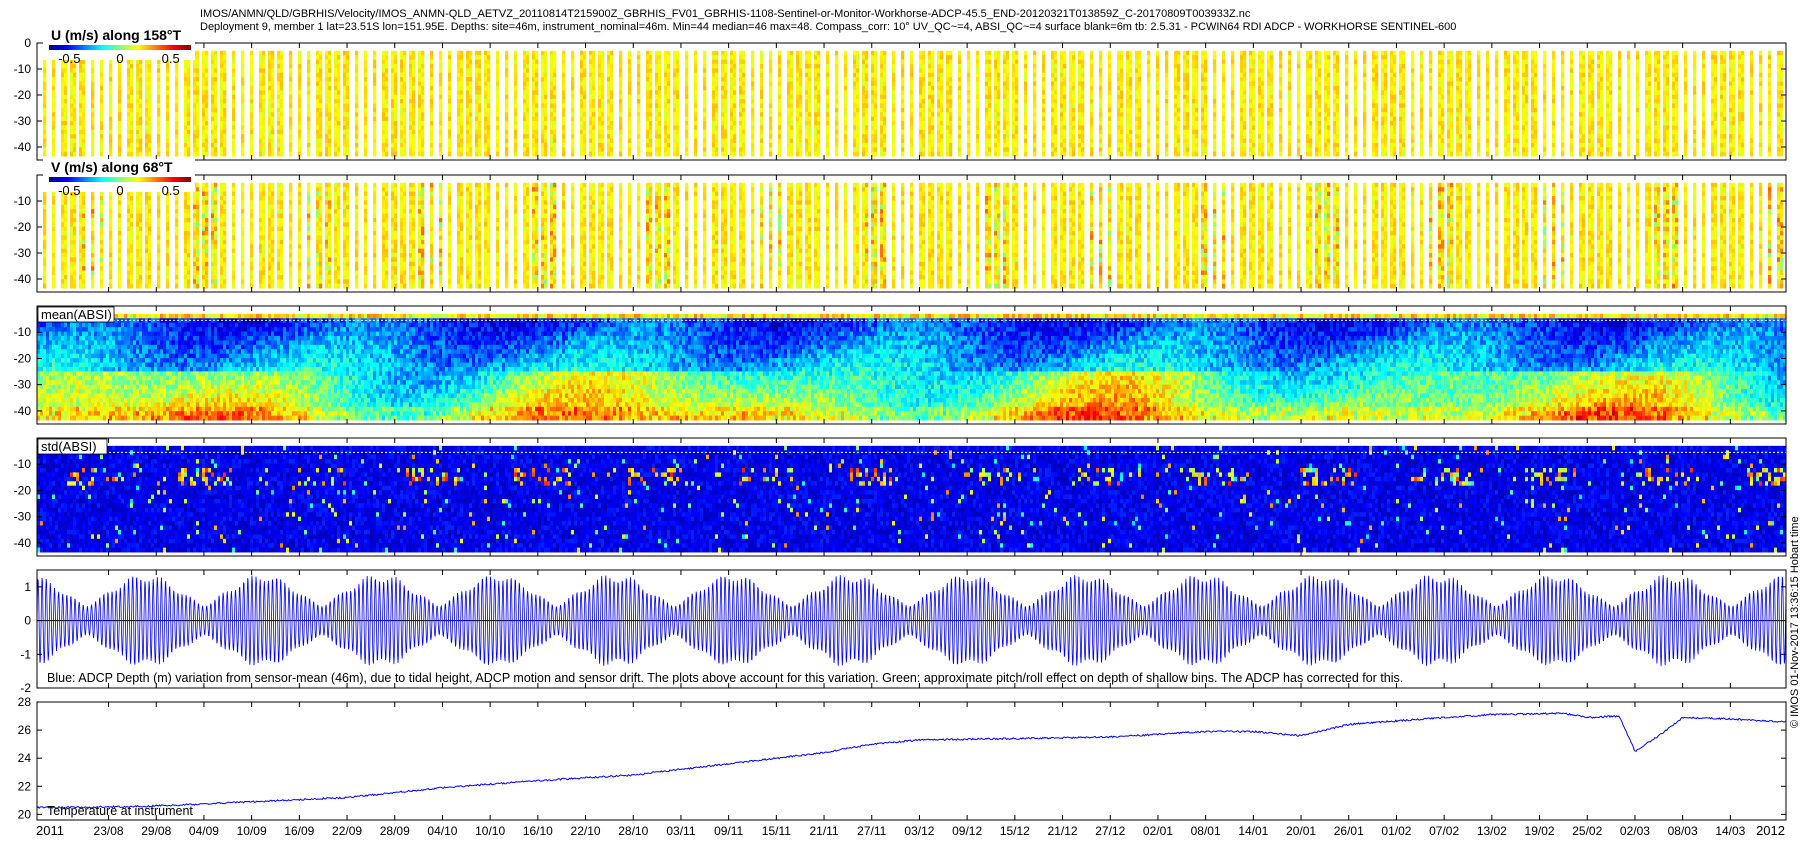 This screenshot has width=1800, height=850. I want to click on x-tick-label: 27/11, so click(871, 831).